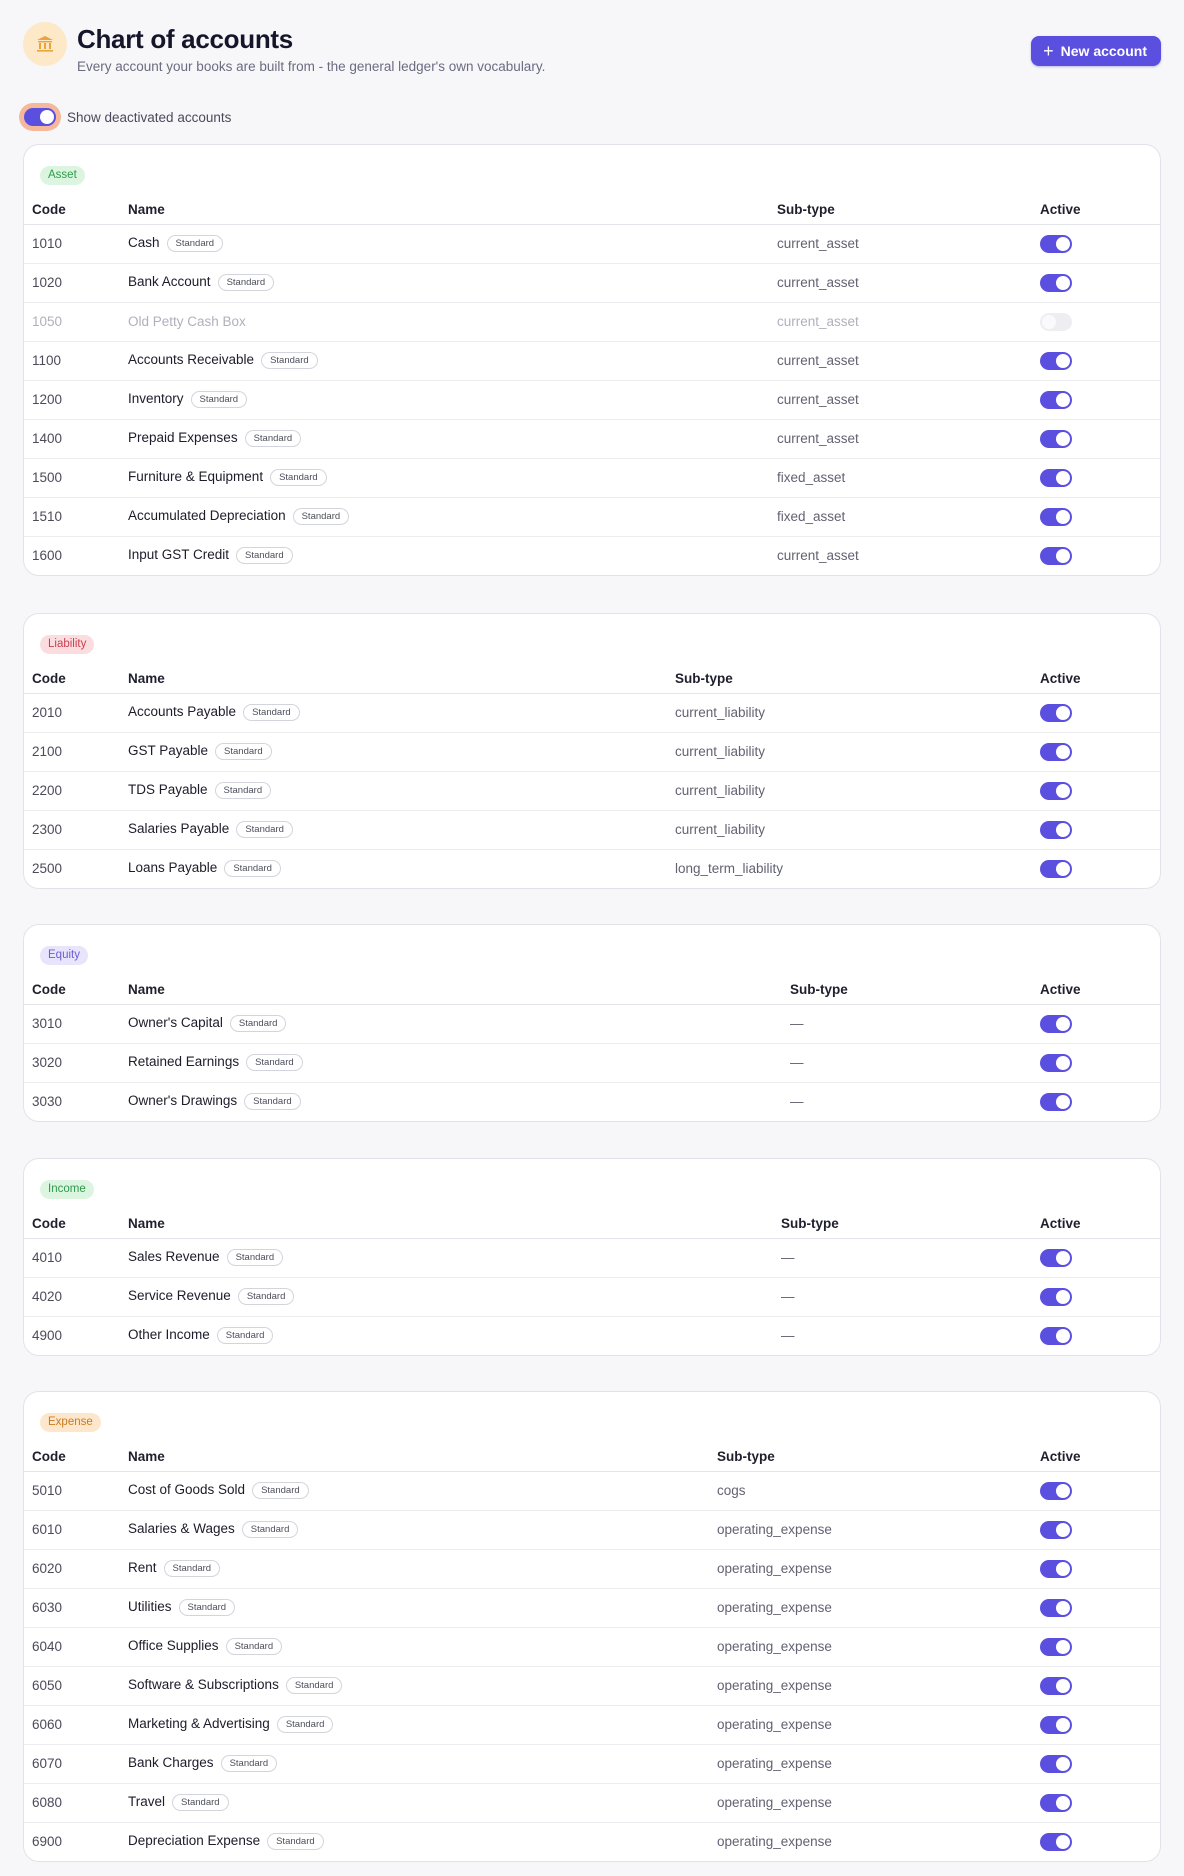 This screenshot has height=1876, width=1184. What do you see at coordinates (156, 398) in the screenshot?
I see `account-name: Inventory` at bounding box center [156, 398].